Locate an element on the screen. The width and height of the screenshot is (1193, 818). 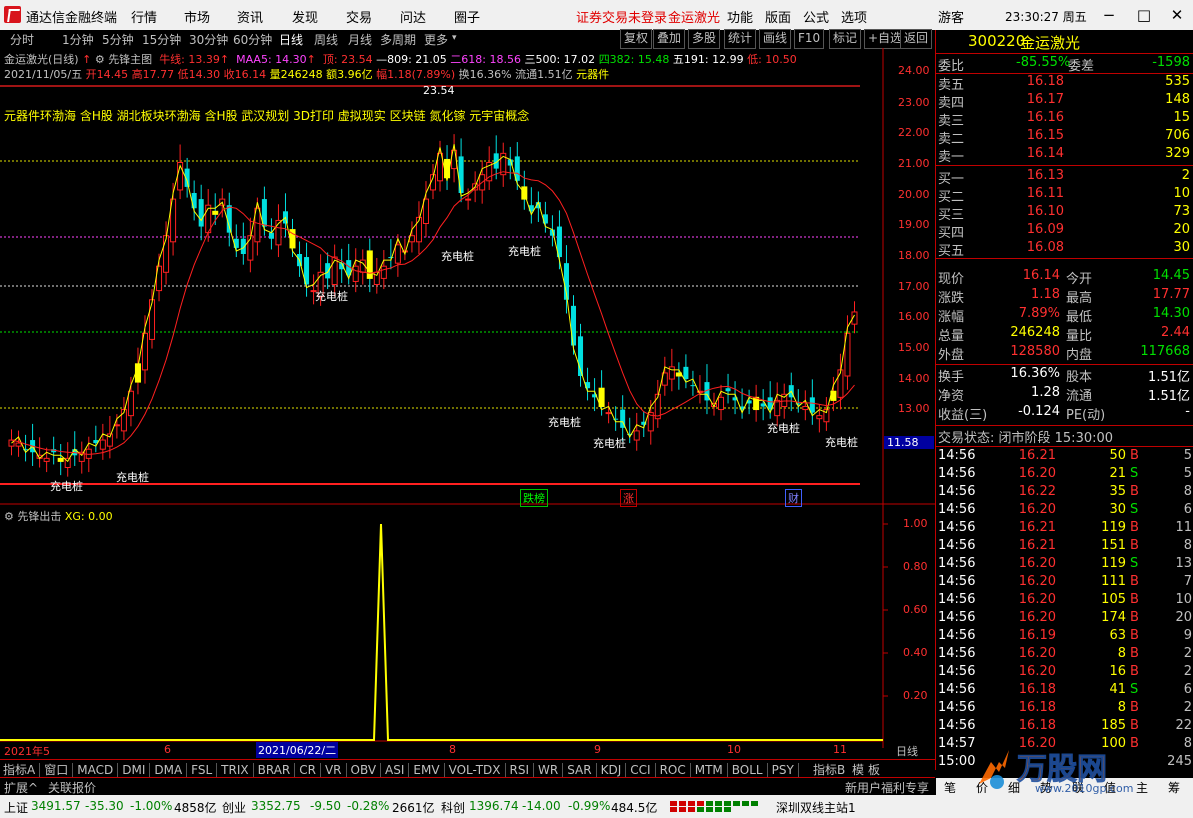
menu-banmian: 版面 is located at coordinates (778, 16).